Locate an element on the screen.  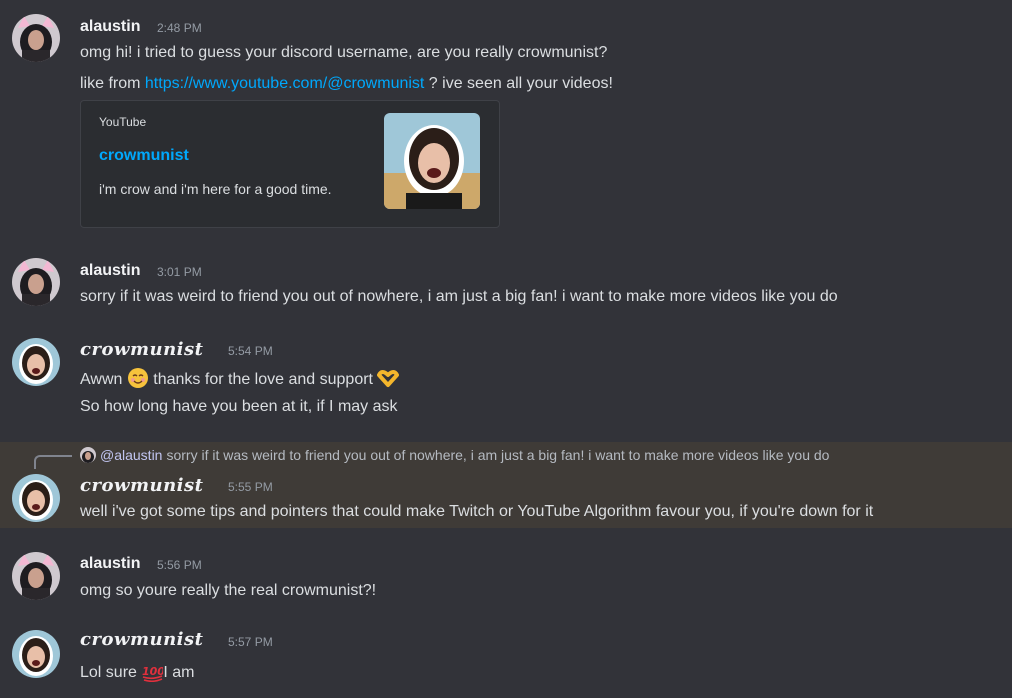
message-text-with-emoji: Awwn thanks for the love and support is located at coordinates (240, 378).